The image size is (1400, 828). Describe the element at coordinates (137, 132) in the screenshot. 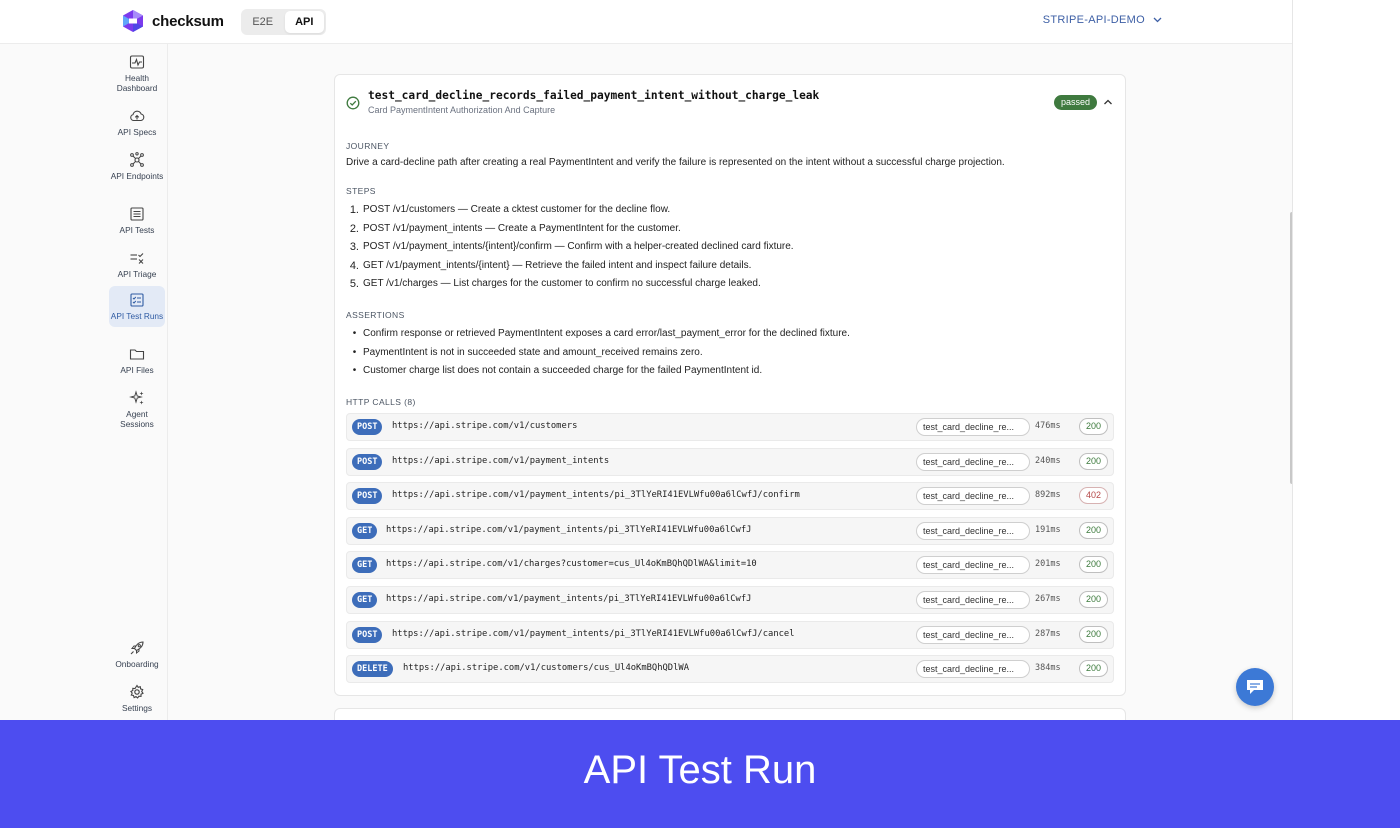

I see `sidebar-item-label: API Specs` at that location.